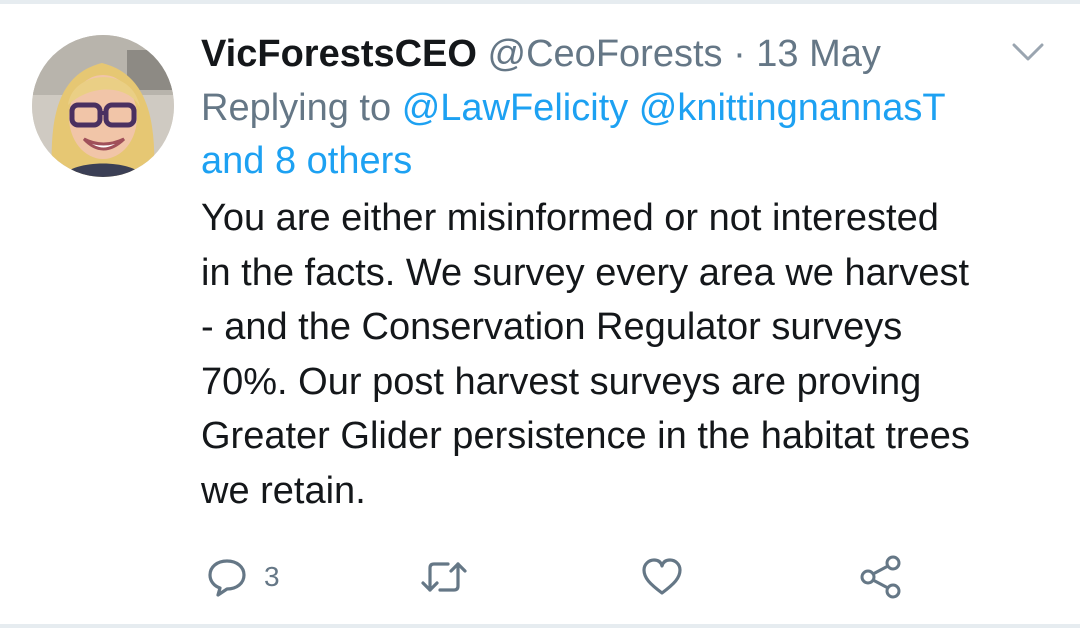 This screenshot has width=1080, height=628. I want to click on reply-icon, so click(227, 578).